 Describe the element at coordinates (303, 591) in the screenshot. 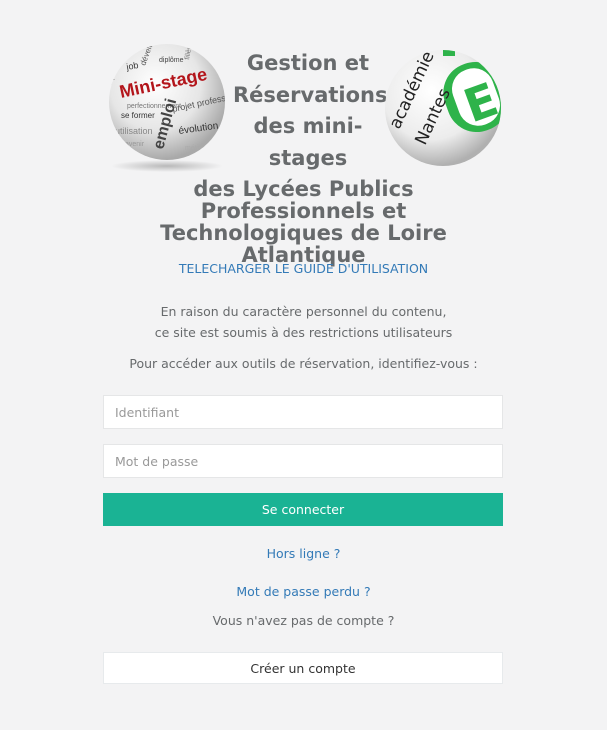

I see `lost-password-link: Mot de passe perdu ?` at that location.